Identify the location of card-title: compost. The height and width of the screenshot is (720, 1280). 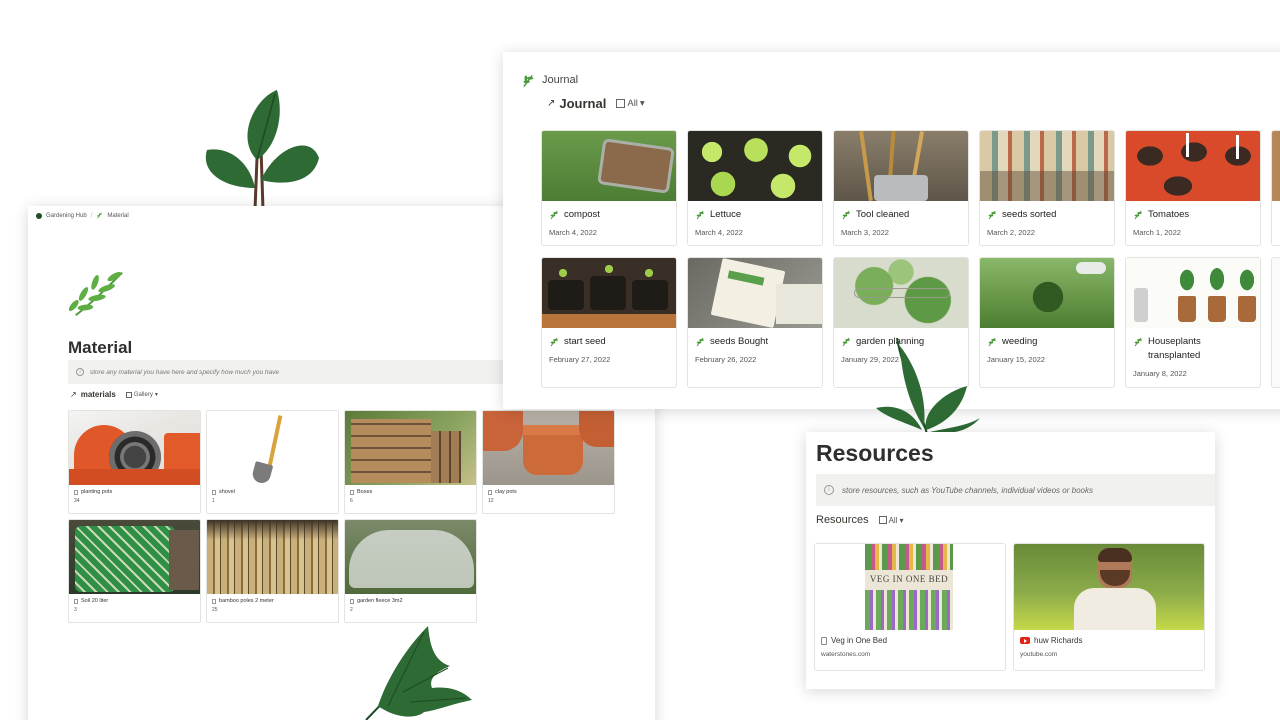
(582, 214).